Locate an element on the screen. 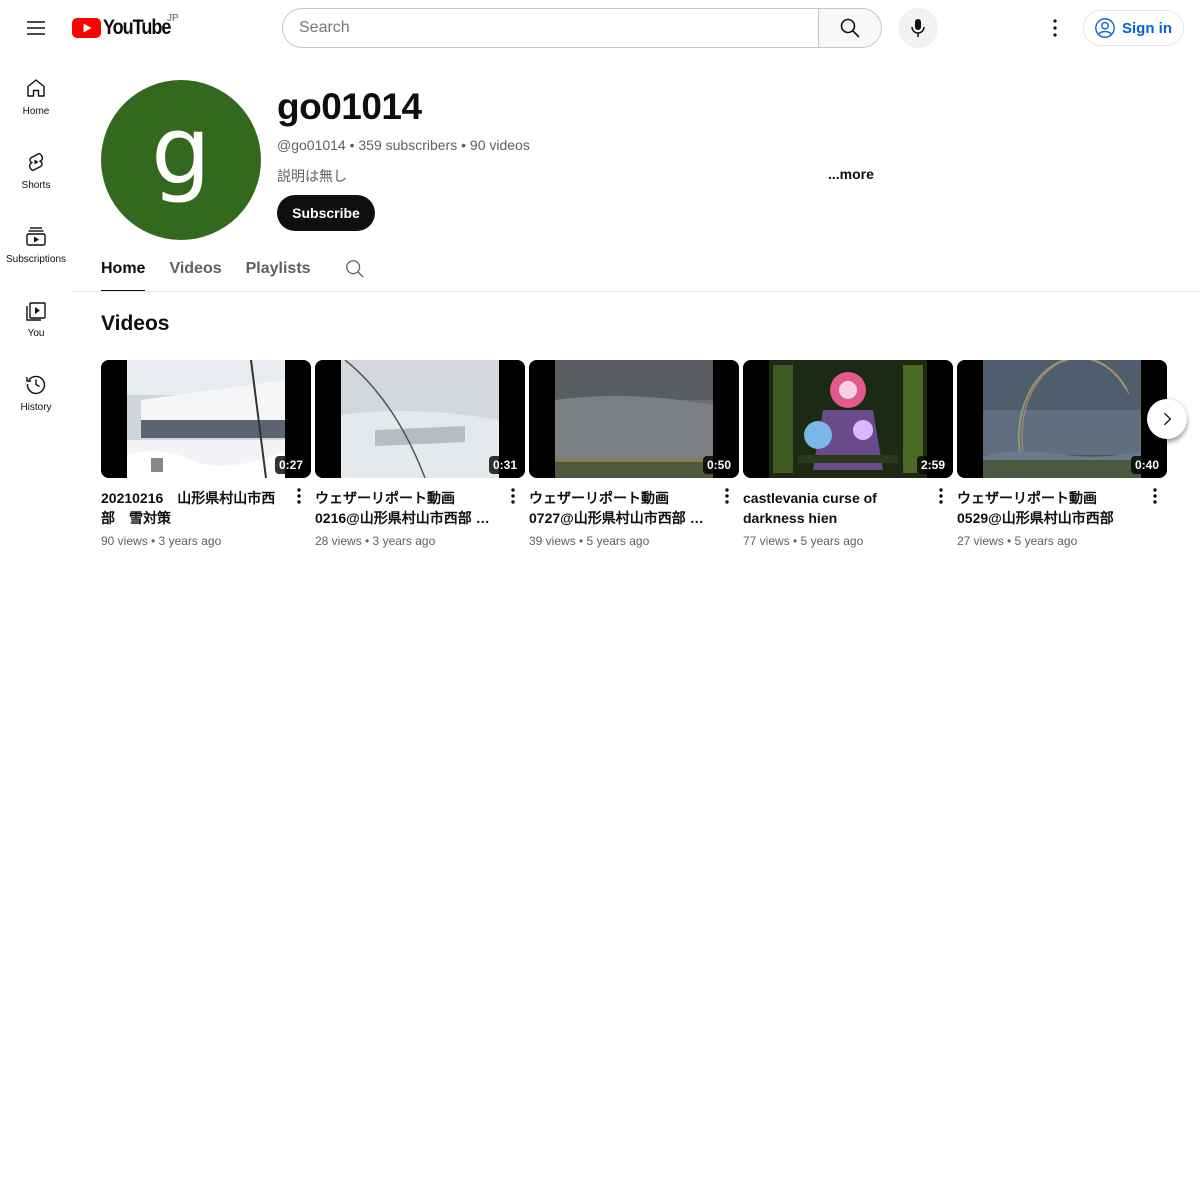 The height and width of the screenshot is (1188, 1200). search-box is located at coordinates (550, 28).